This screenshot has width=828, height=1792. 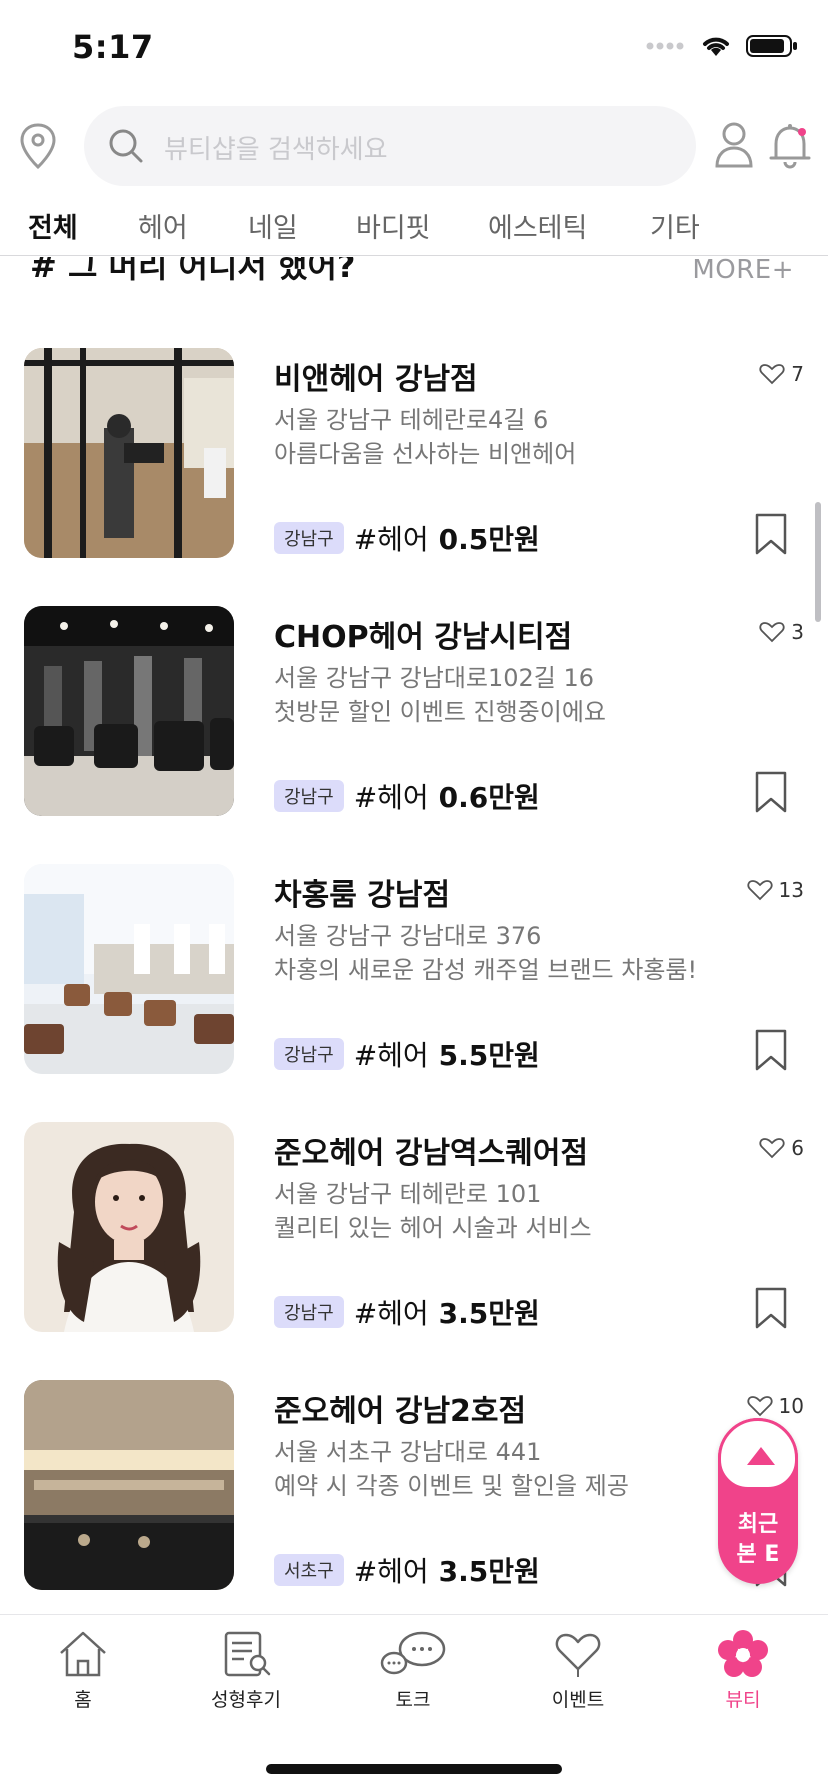 I want to click on search-row: 뷰티샵을 검색하세요, so click(x=414, y=145).